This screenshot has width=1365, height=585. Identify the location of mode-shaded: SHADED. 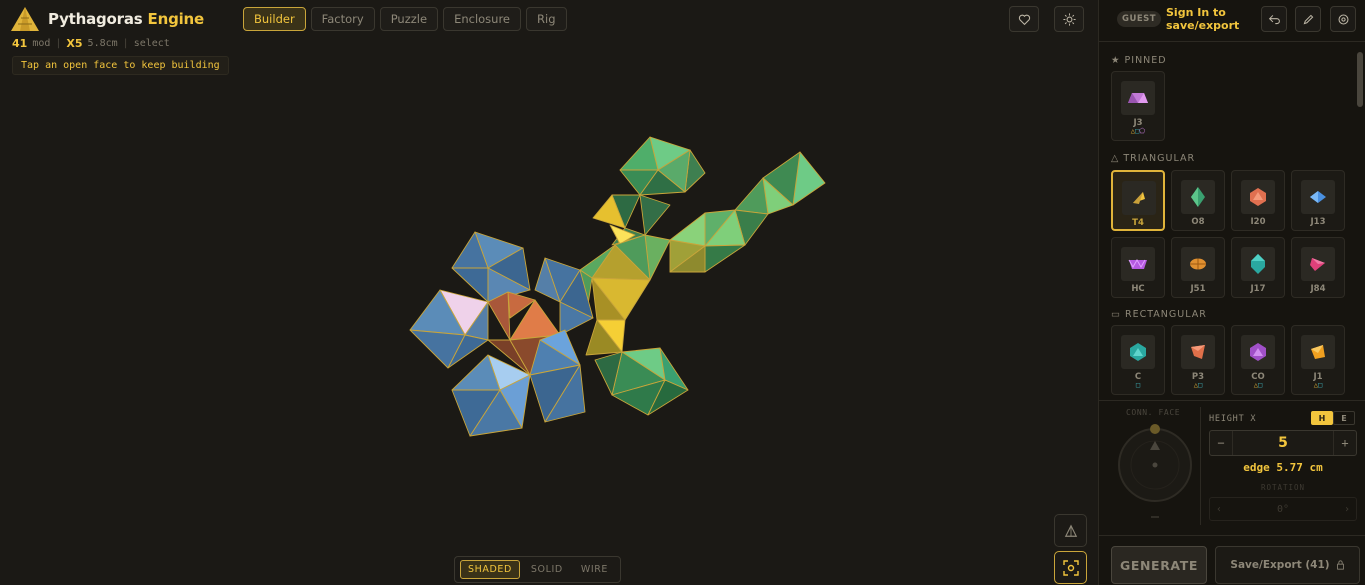
(490, 569).